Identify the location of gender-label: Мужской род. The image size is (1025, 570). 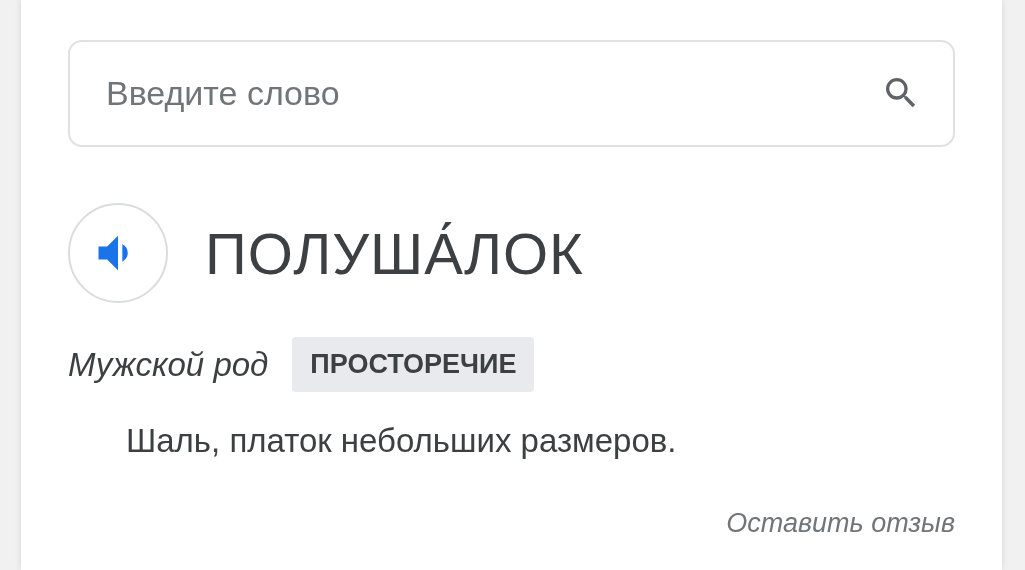
(168, 364).